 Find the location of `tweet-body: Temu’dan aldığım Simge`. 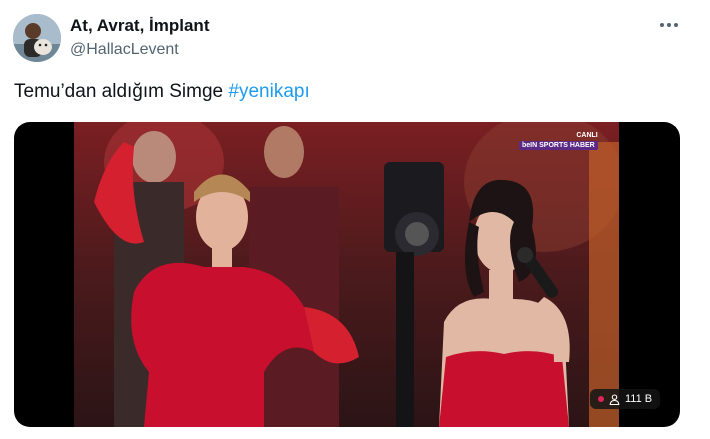

tweet-body: Temu’dan aldığım Simge is located at coordinates (121, 91).